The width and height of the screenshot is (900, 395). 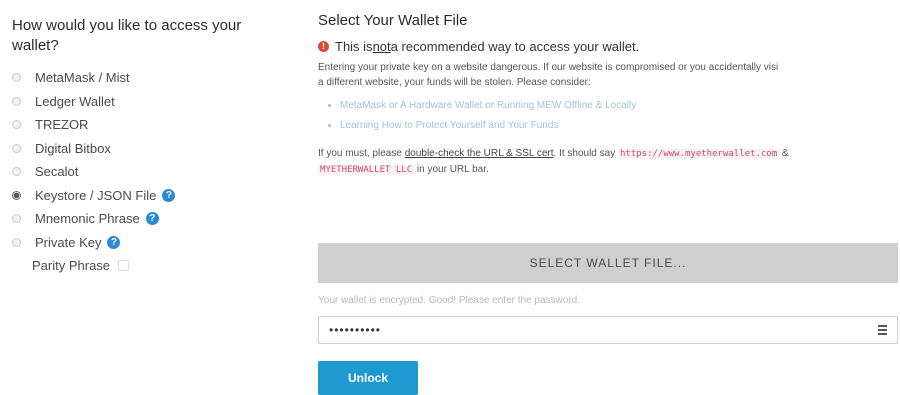 I want to click on password-input: ••••••••••, so click(x=608, y=330).